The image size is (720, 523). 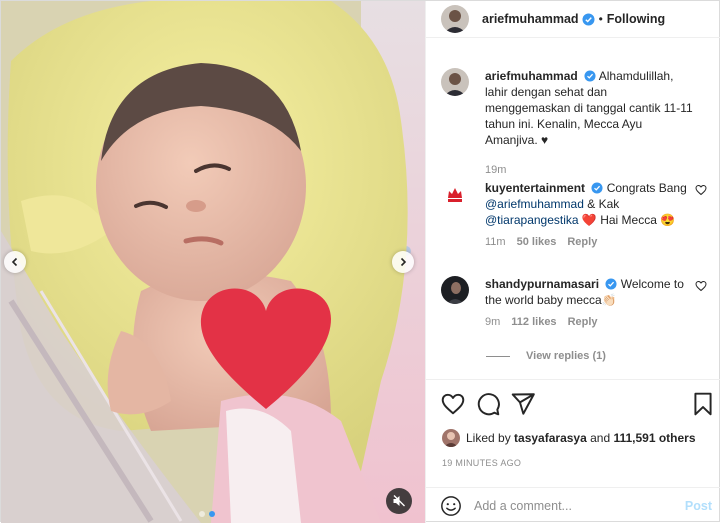 I want to click on caption-author: ariefmuhammad, so click(x=531, y=76).